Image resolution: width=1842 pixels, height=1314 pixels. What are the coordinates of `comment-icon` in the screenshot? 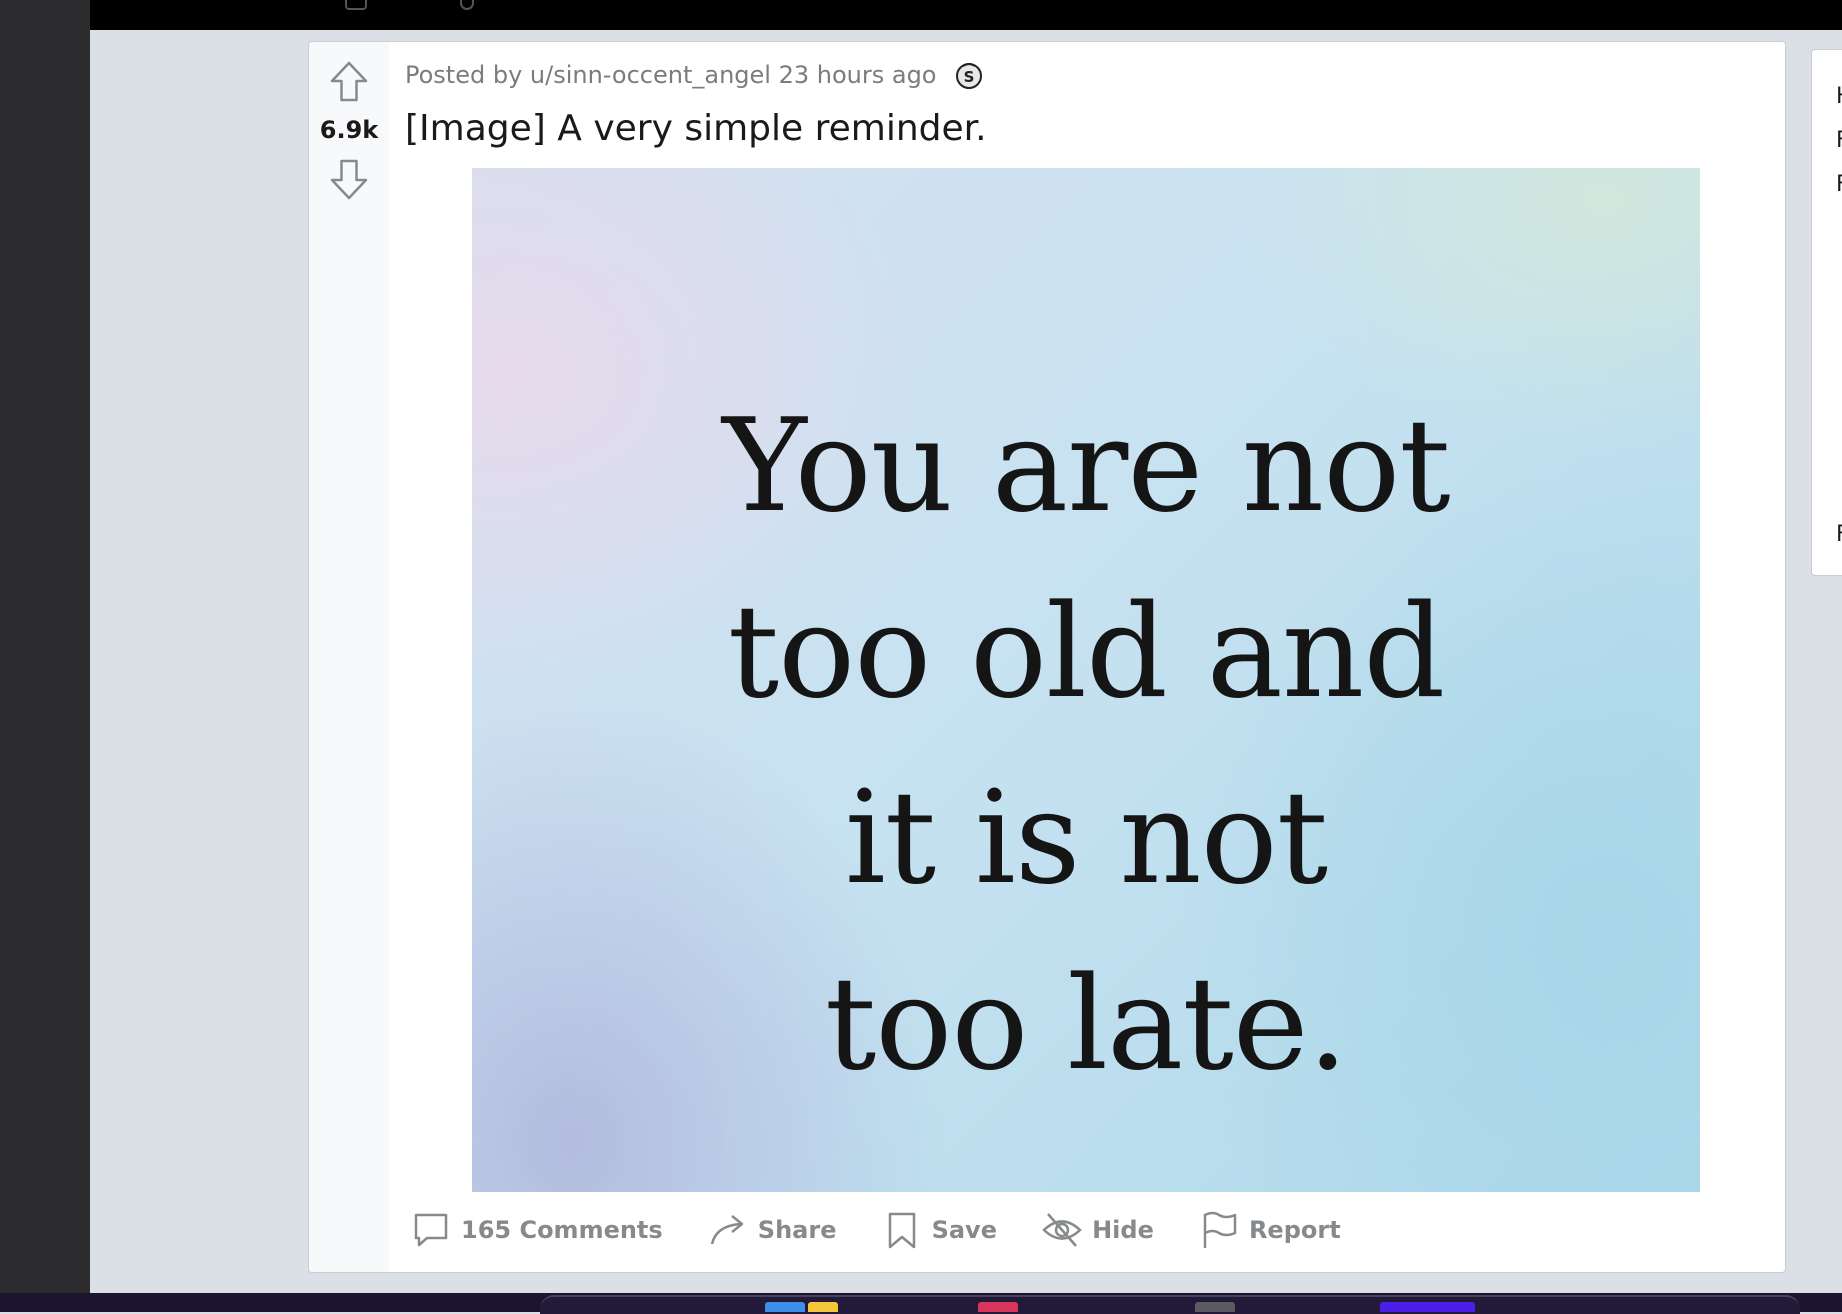 It's located at (431, 1230).